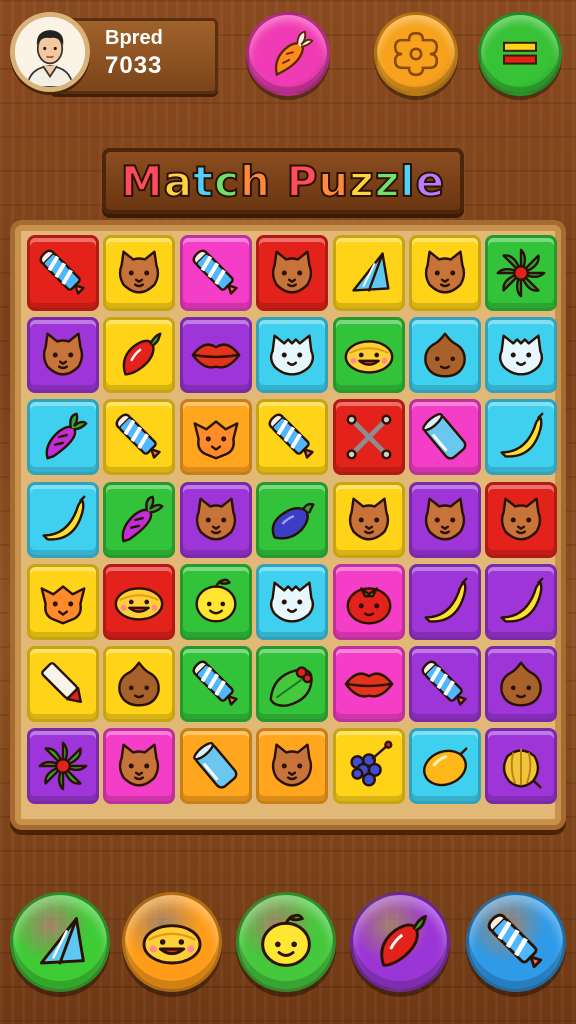 This screenshot has width=576, height=1024. What do you see at coordinates (368, 601) in the screenshot?
I see `tile-tomato` at bounding box center [368, 601].